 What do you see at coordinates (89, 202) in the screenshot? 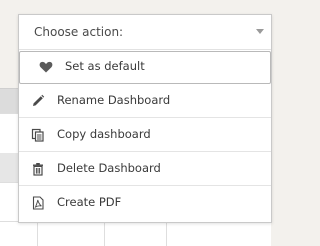
I see `menu-item-label: Create PDF` at bounding box center [89, 202].